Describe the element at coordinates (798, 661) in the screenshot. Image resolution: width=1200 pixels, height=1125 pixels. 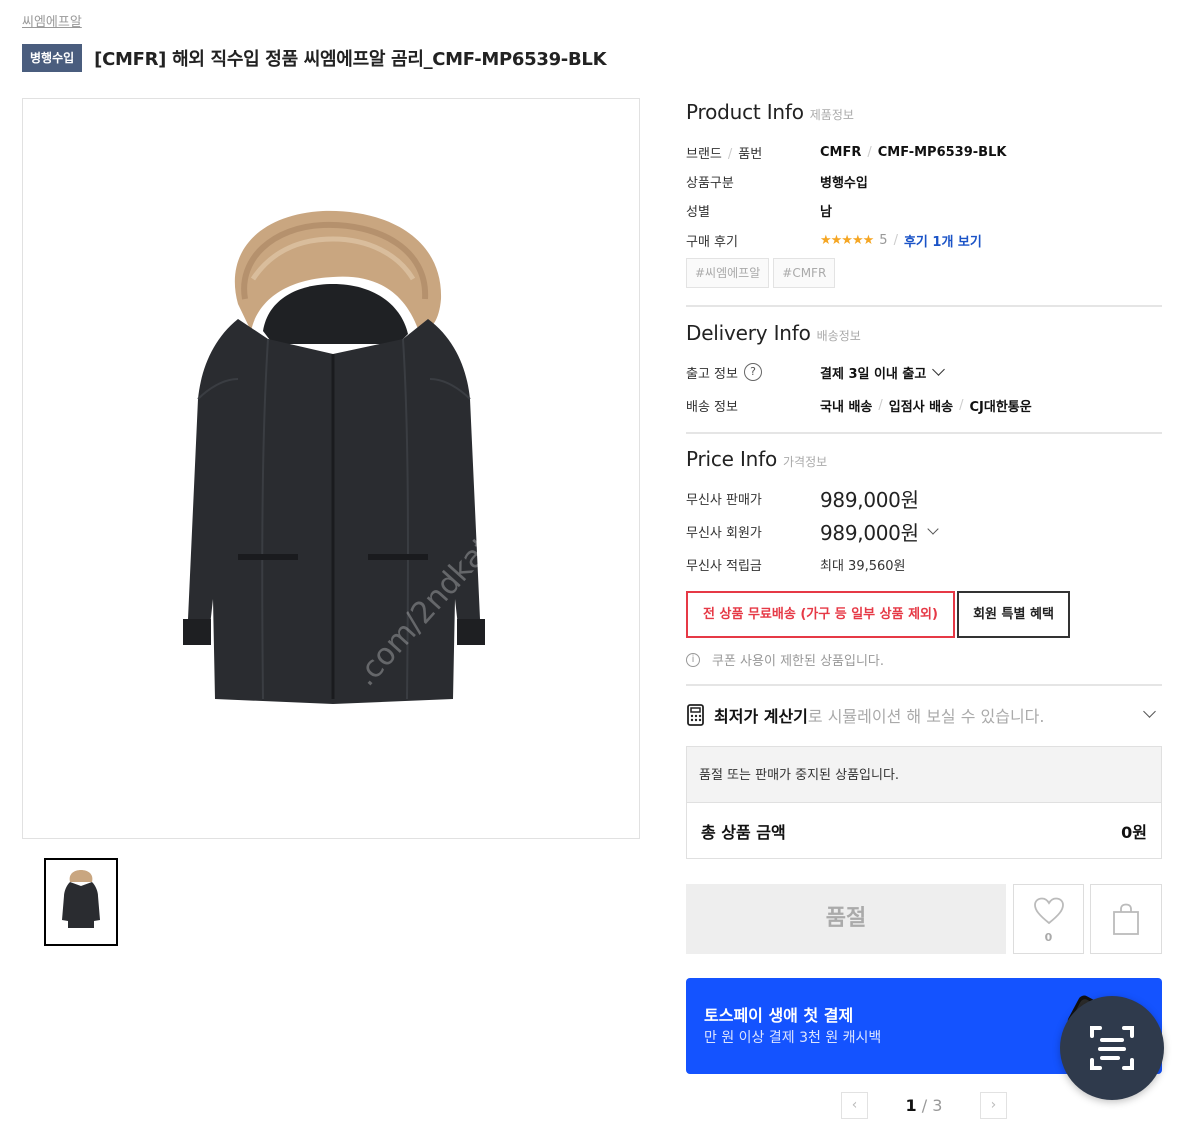
I see `coupon-notice-text: 쿠폰 사용이 제한된 상품입니다.` at that location.